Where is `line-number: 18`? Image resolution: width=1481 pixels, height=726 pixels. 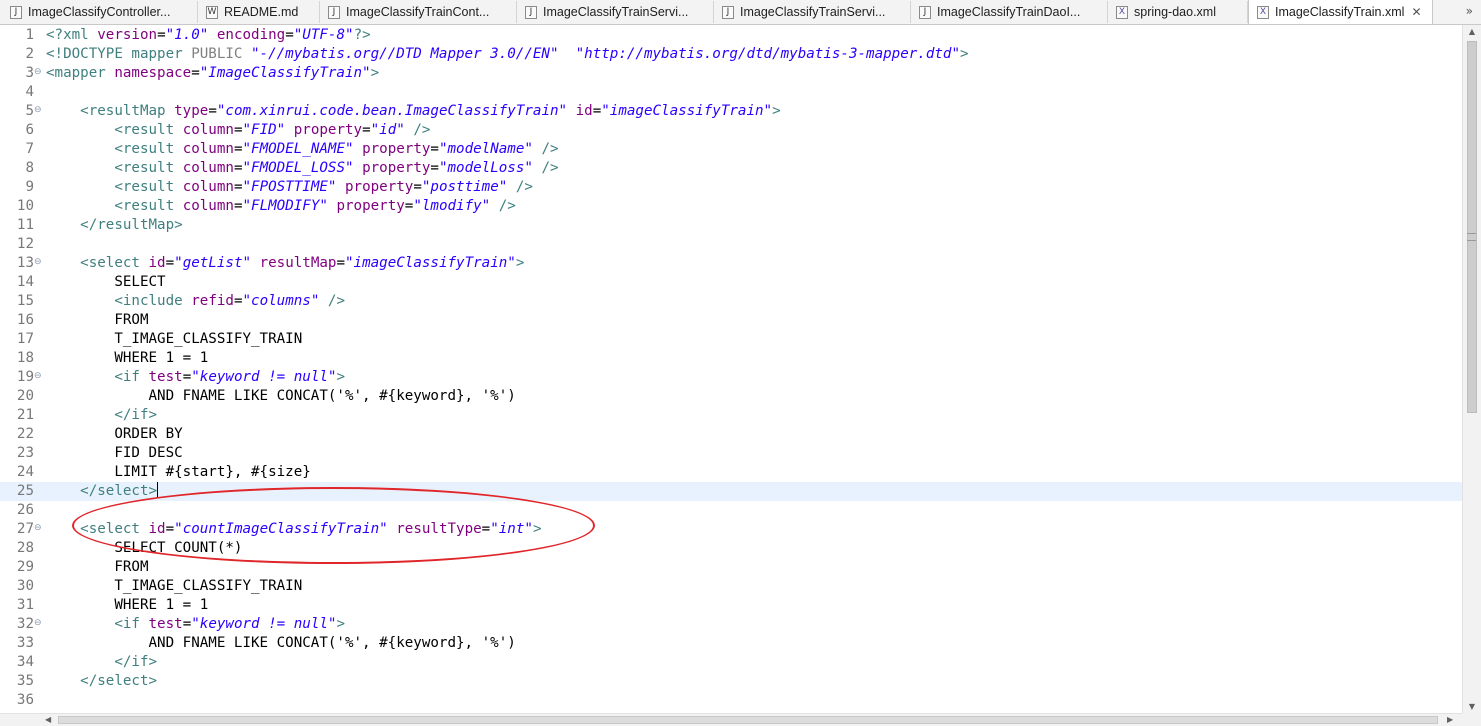
line-number: 18 is located at coordinates (25, 358).